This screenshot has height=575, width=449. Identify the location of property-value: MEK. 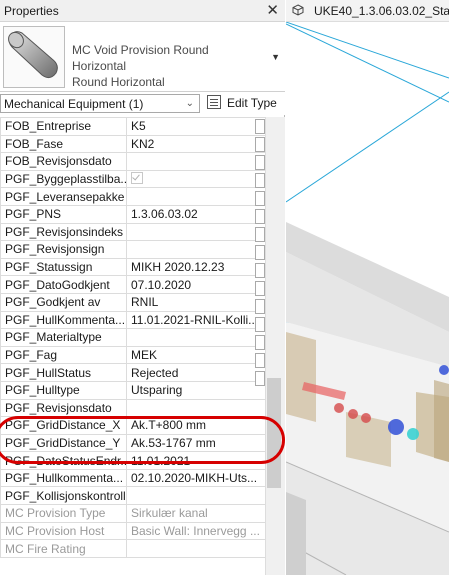
(196, 355).